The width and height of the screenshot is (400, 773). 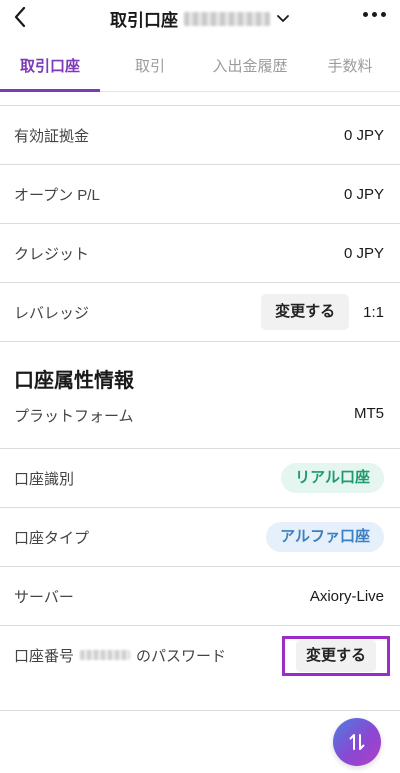 I want to click on account-selector: 取引口座, so click(x=200, y=18).